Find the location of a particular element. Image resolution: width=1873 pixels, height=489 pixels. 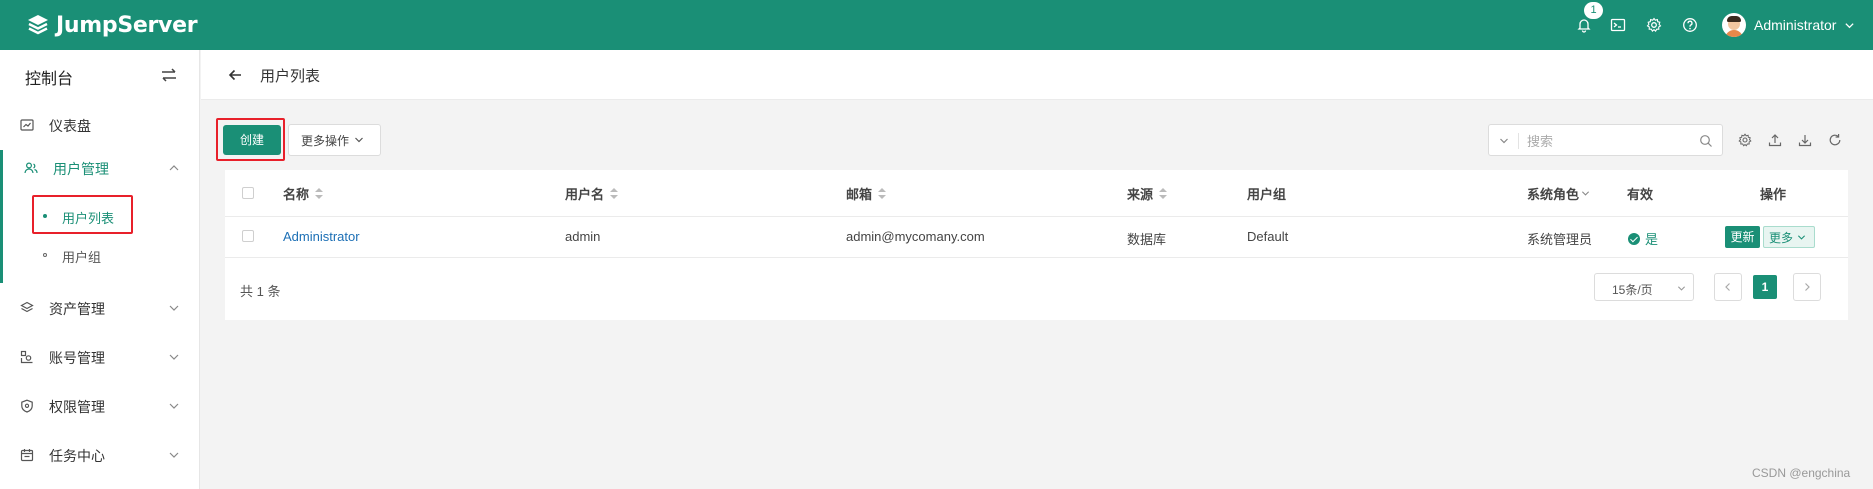

chevron-left-icon is located at coordinates (1727, 287).